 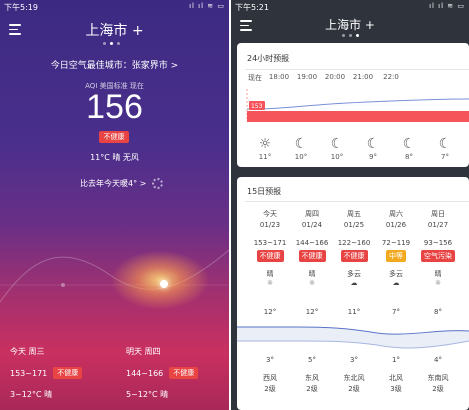 What do you see at coordinates (354, 256) in the screenshot?
I see `day-level-row: 不健康 不健康 不健康 中等 空气污染` at bounding box center [354, 256].